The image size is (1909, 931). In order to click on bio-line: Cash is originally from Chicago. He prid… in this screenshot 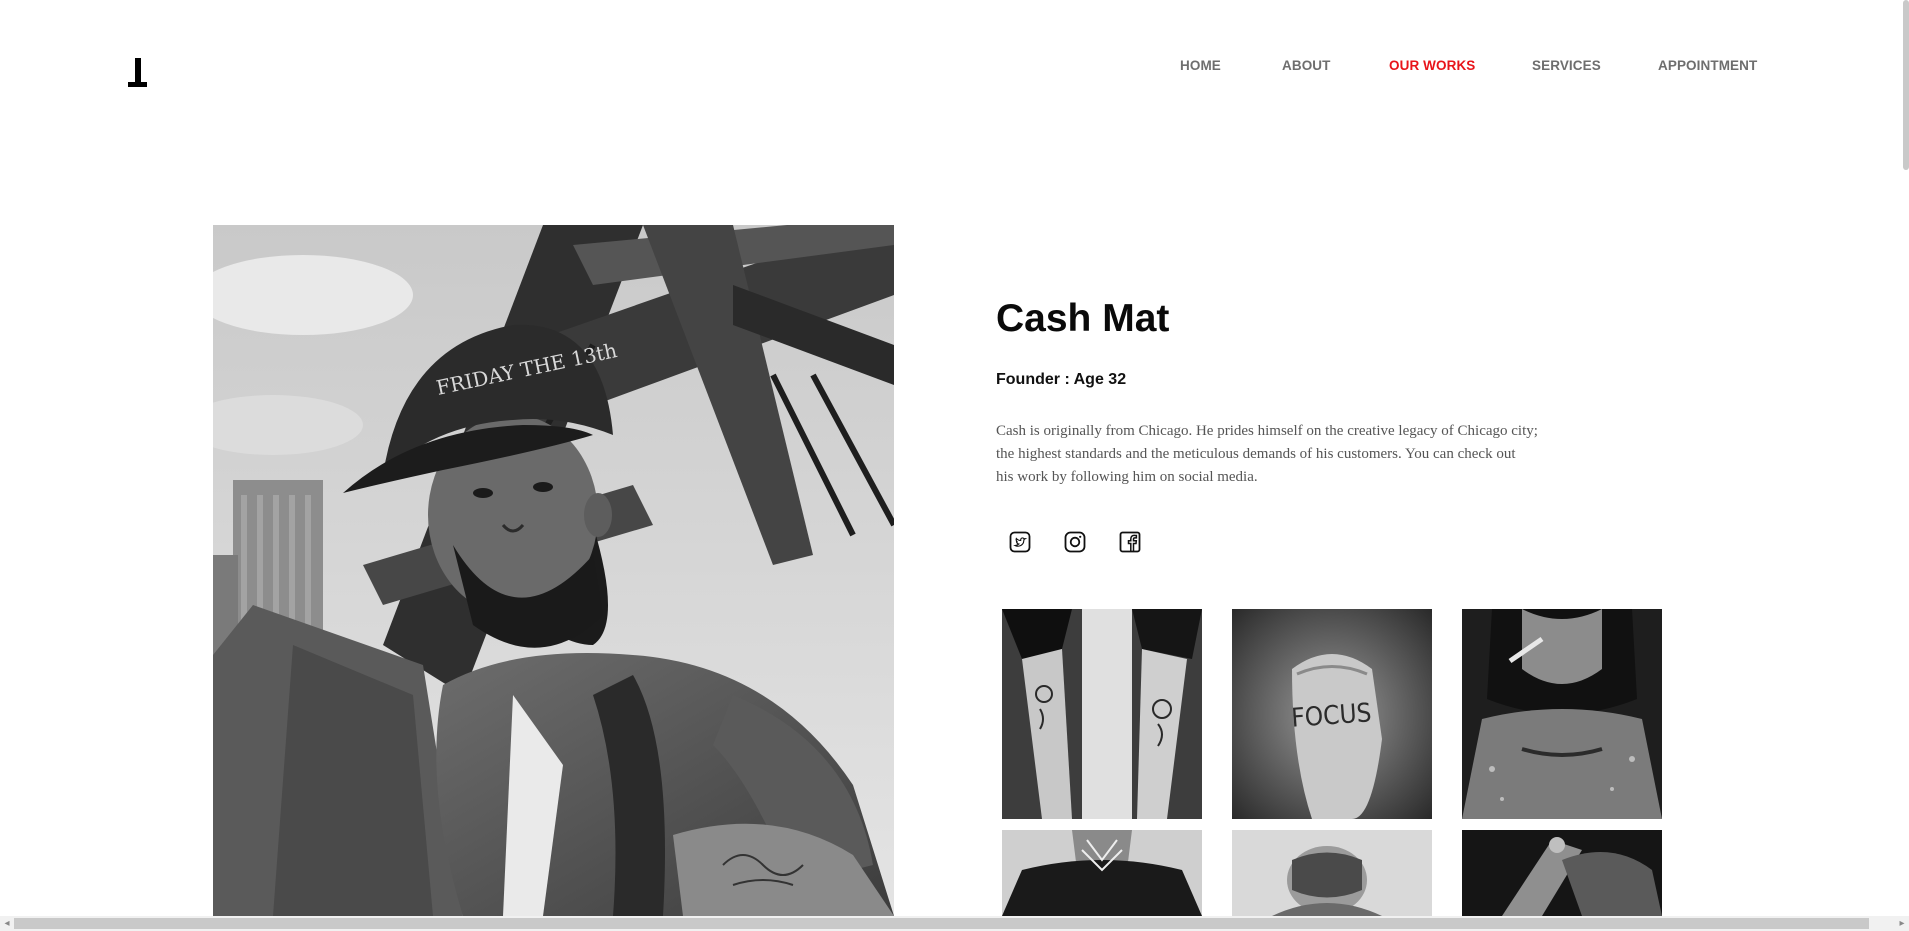, I will do `click(1267, 431)`.